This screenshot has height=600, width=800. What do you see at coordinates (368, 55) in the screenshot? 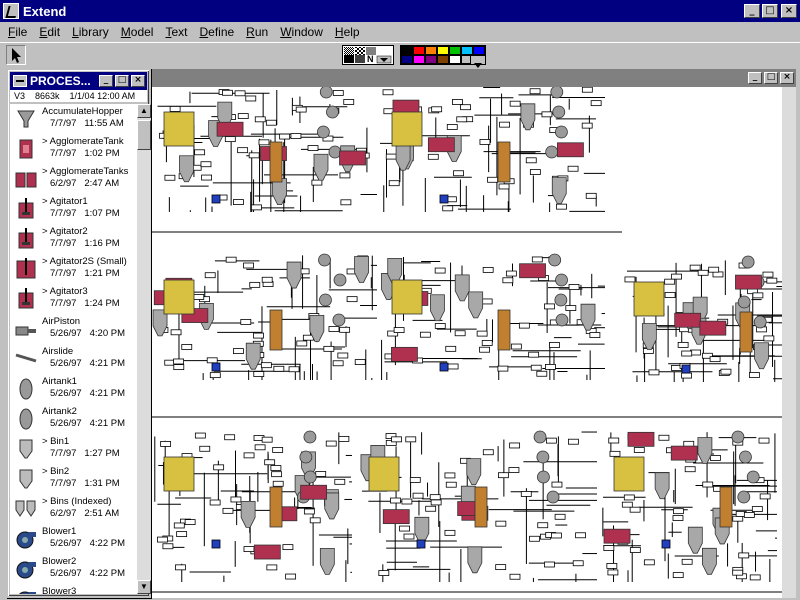
I see `pattern-selector: N` at bounding box center [368, 55].